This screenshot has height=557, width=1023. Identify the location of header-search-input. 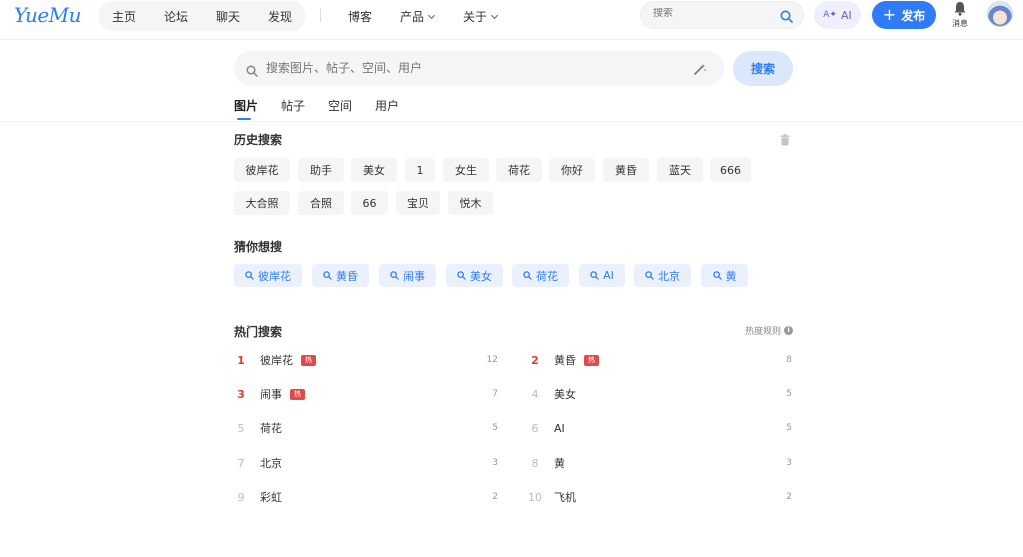
(713, 13).